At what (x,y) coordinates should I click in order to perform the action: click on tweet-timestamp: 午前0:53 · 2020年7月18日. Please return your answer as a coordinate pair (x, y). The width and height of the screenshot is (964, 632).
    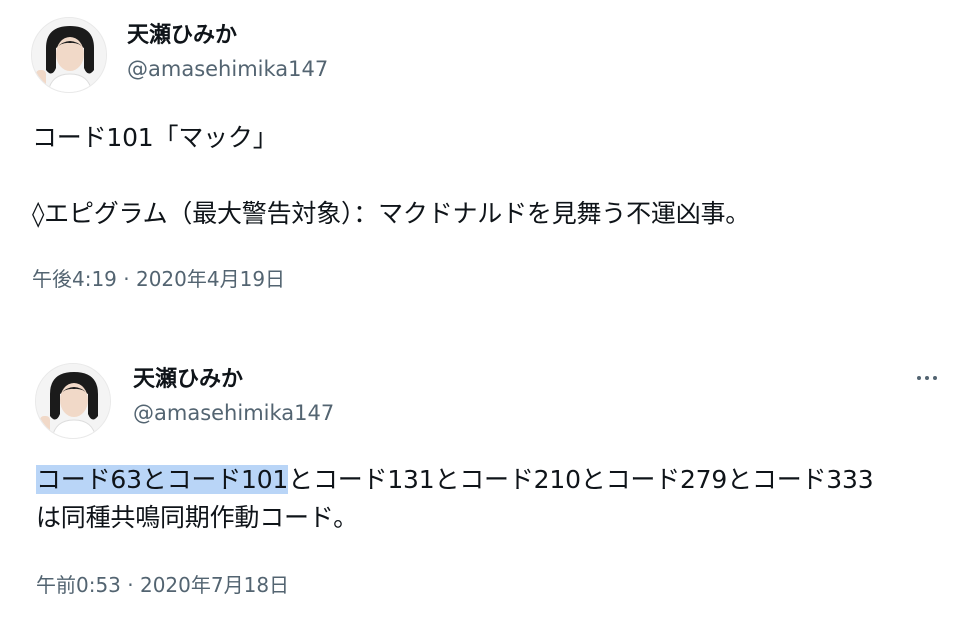
    Looking at the image, I should click on (162, 585).